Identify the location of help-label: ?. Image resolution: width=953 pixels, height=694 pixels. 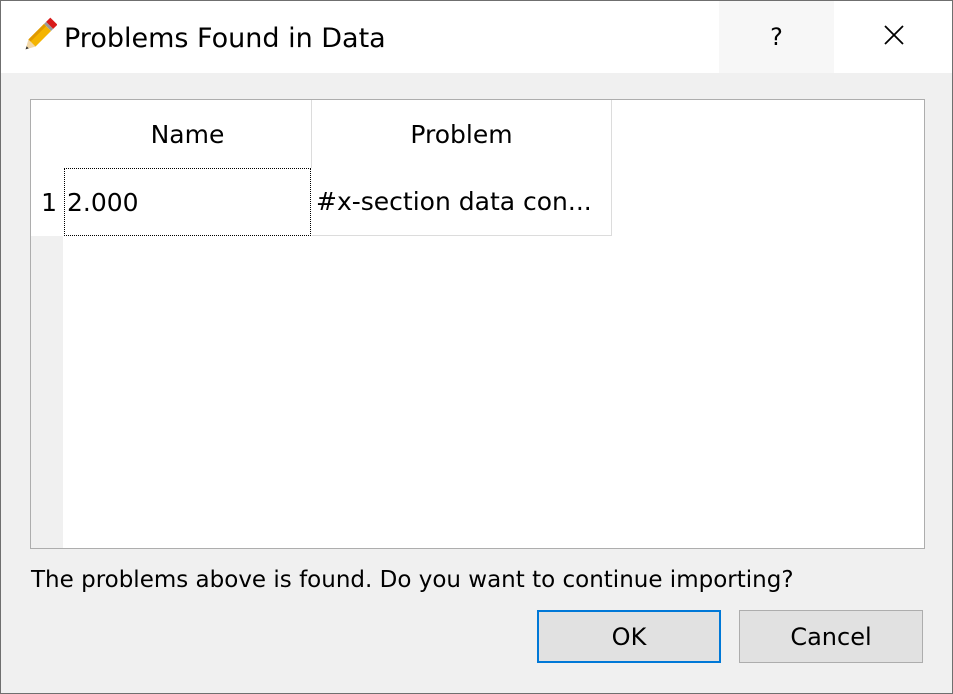
(776, 37).